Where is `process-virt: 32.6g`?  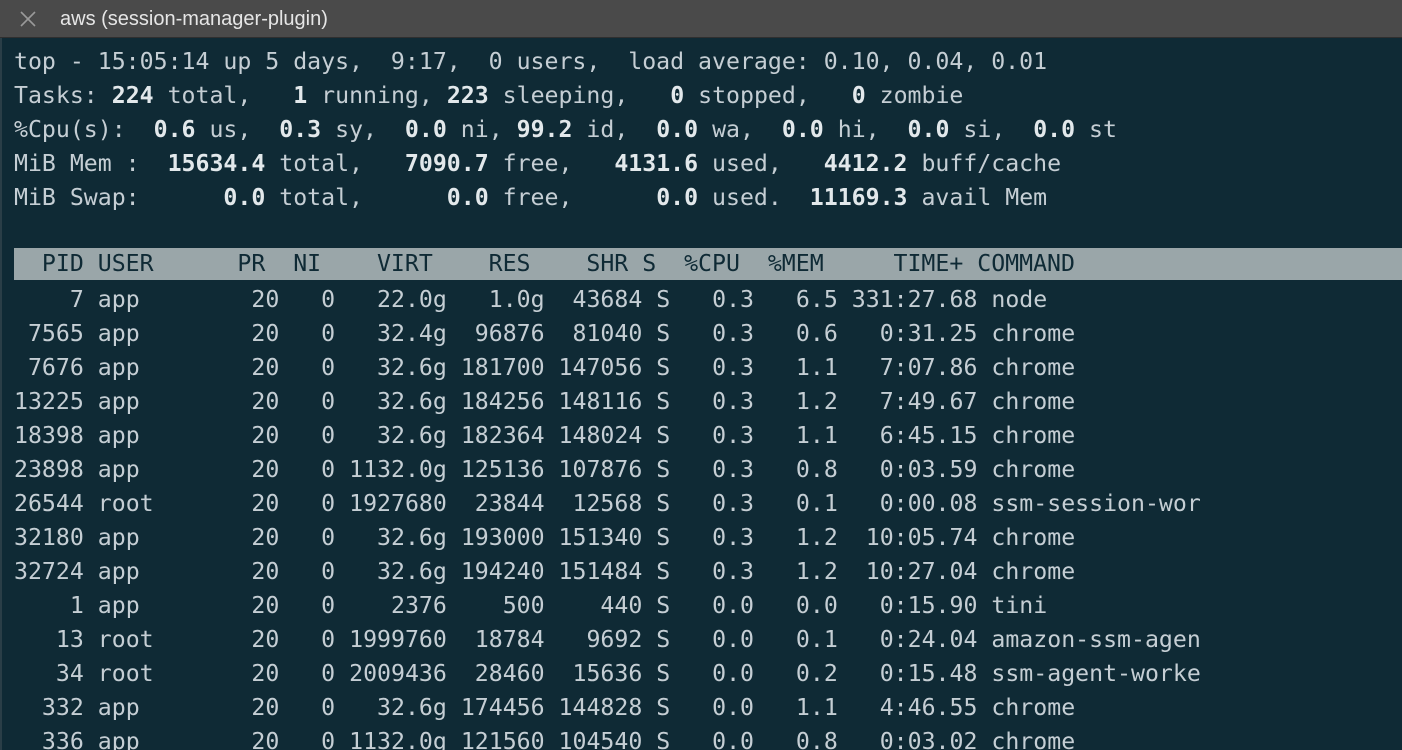
process-virt: 32.6g is located at coordinates (398, 571).